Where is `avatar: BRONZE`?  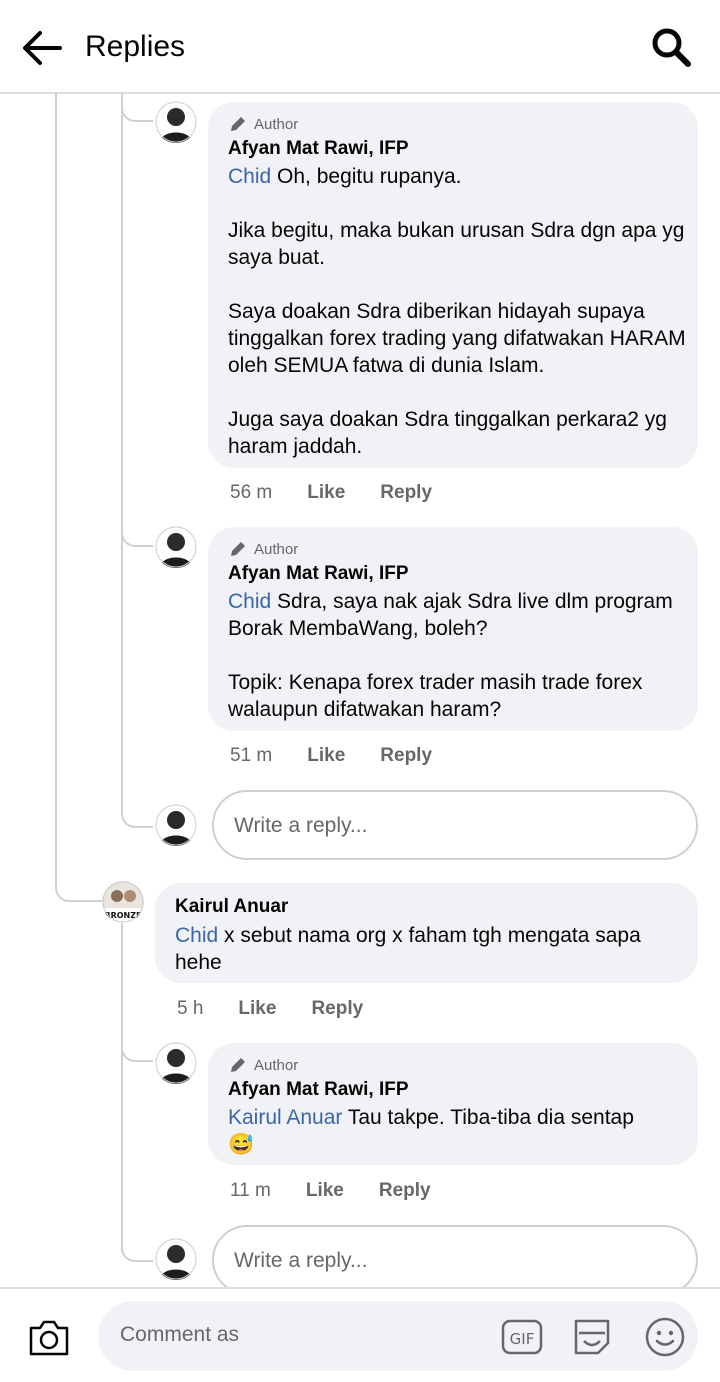
avatar: BRONZE is located at coordinates (123, 902).